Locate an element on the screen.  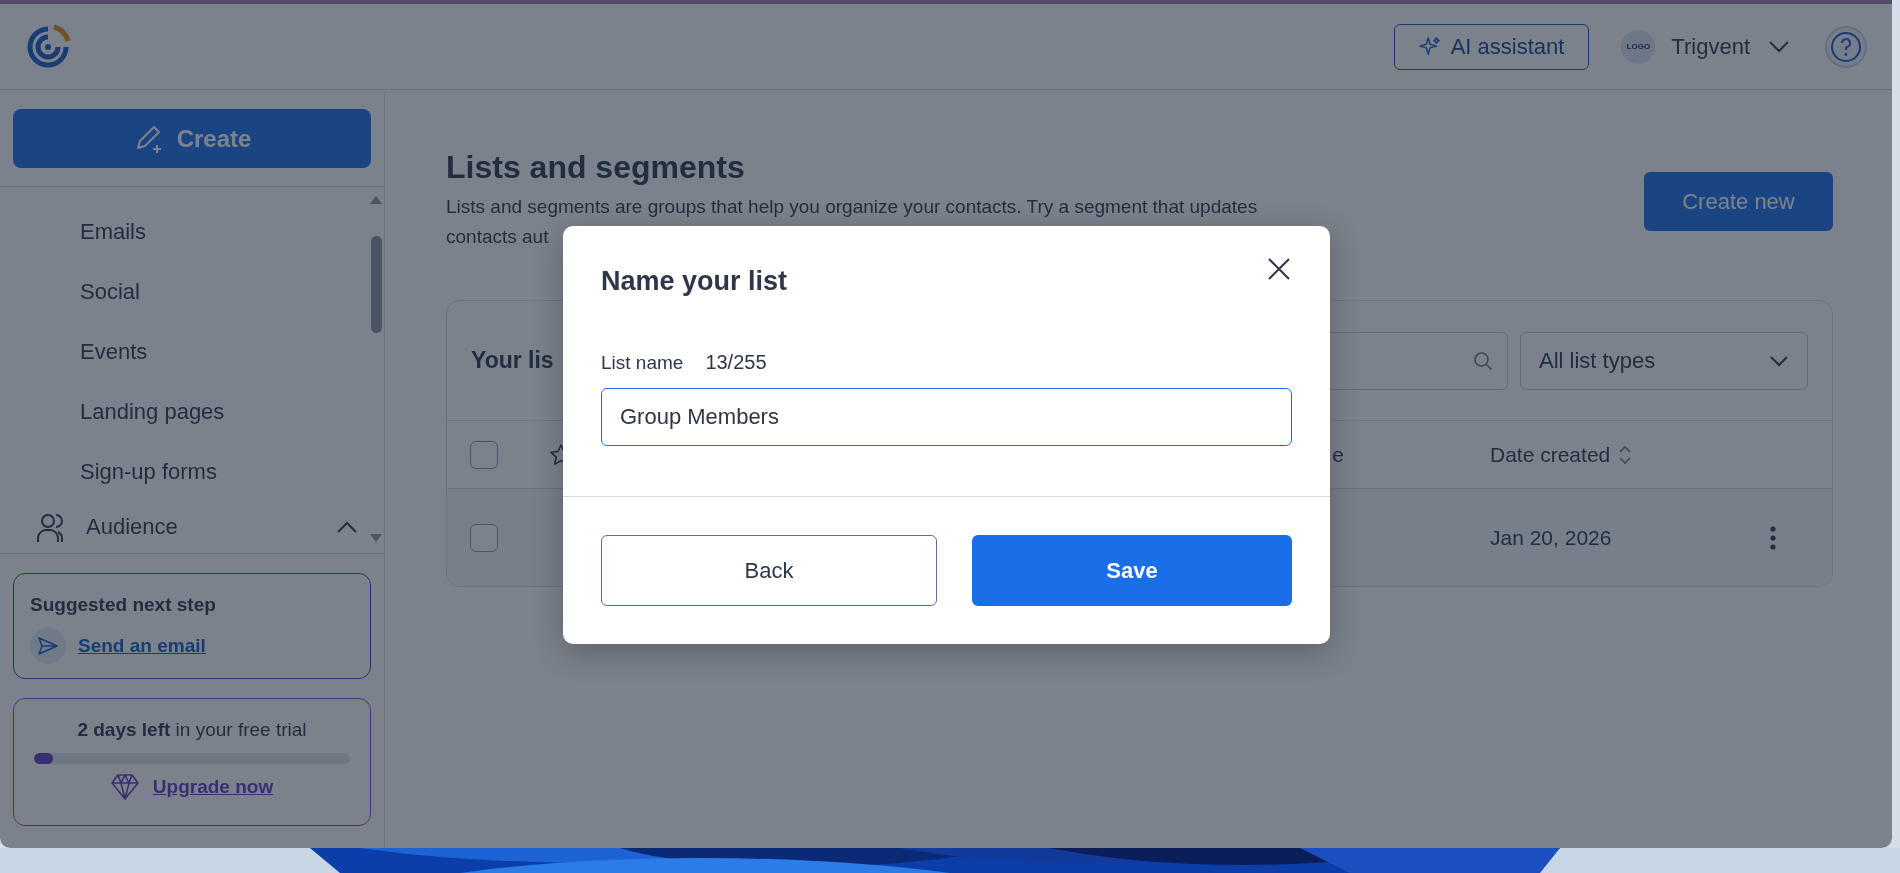
list-type-dropdown: All list types is located at coordinates (1664, 360).